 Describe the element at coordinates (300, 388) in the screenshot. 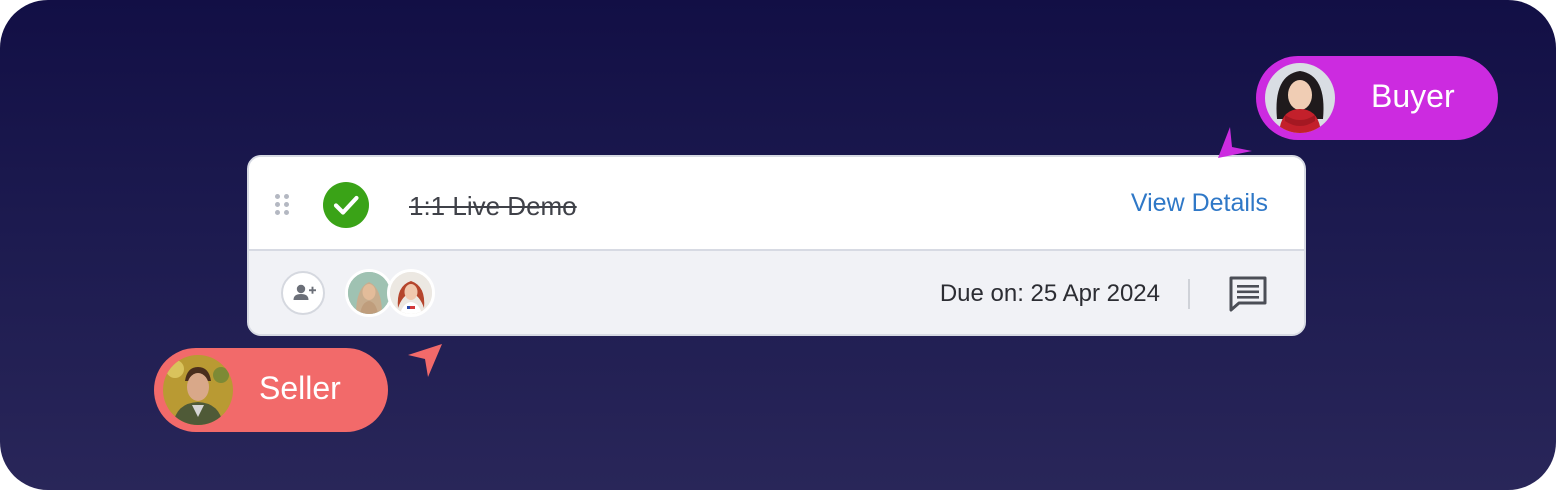

I see `seller-label: Seller` at that location.